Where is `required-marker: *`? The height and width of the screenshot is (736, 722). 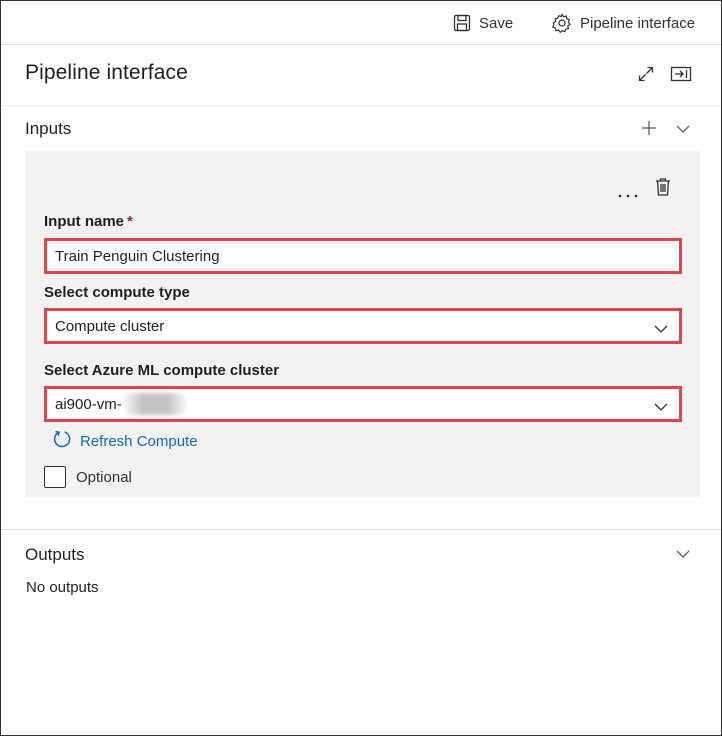 required-marker: * is located at coordinates (130, 221).